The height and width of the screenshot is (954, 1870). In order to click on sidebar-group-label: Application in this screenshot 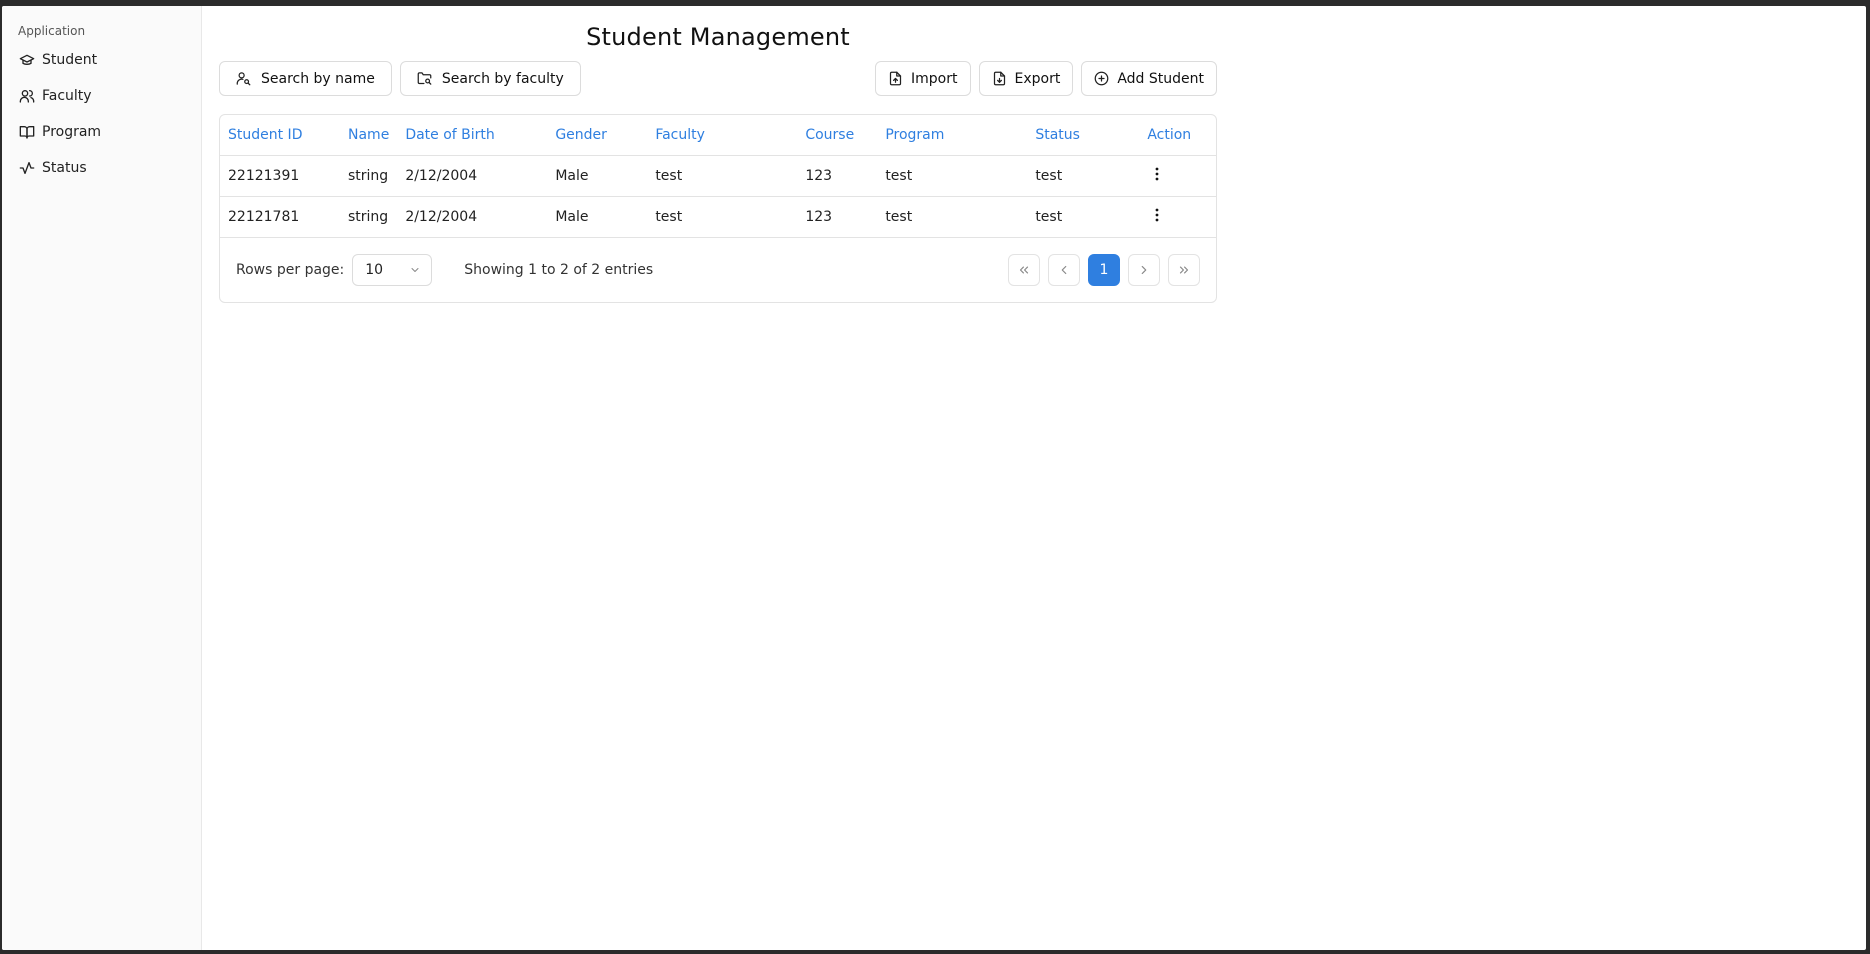, I will do `click(52, 31)`.